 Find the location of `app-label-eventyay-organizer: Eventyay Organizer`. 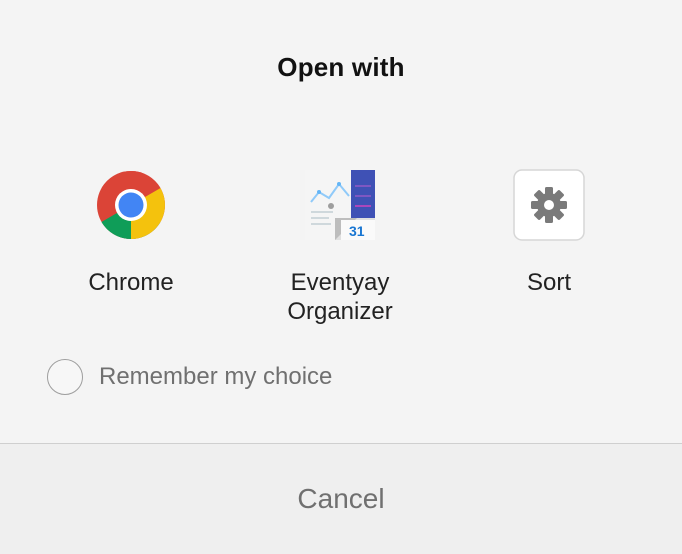

app-label-eventyay-organizer: Eventyay Organizer is located at coordinates (340, 297).